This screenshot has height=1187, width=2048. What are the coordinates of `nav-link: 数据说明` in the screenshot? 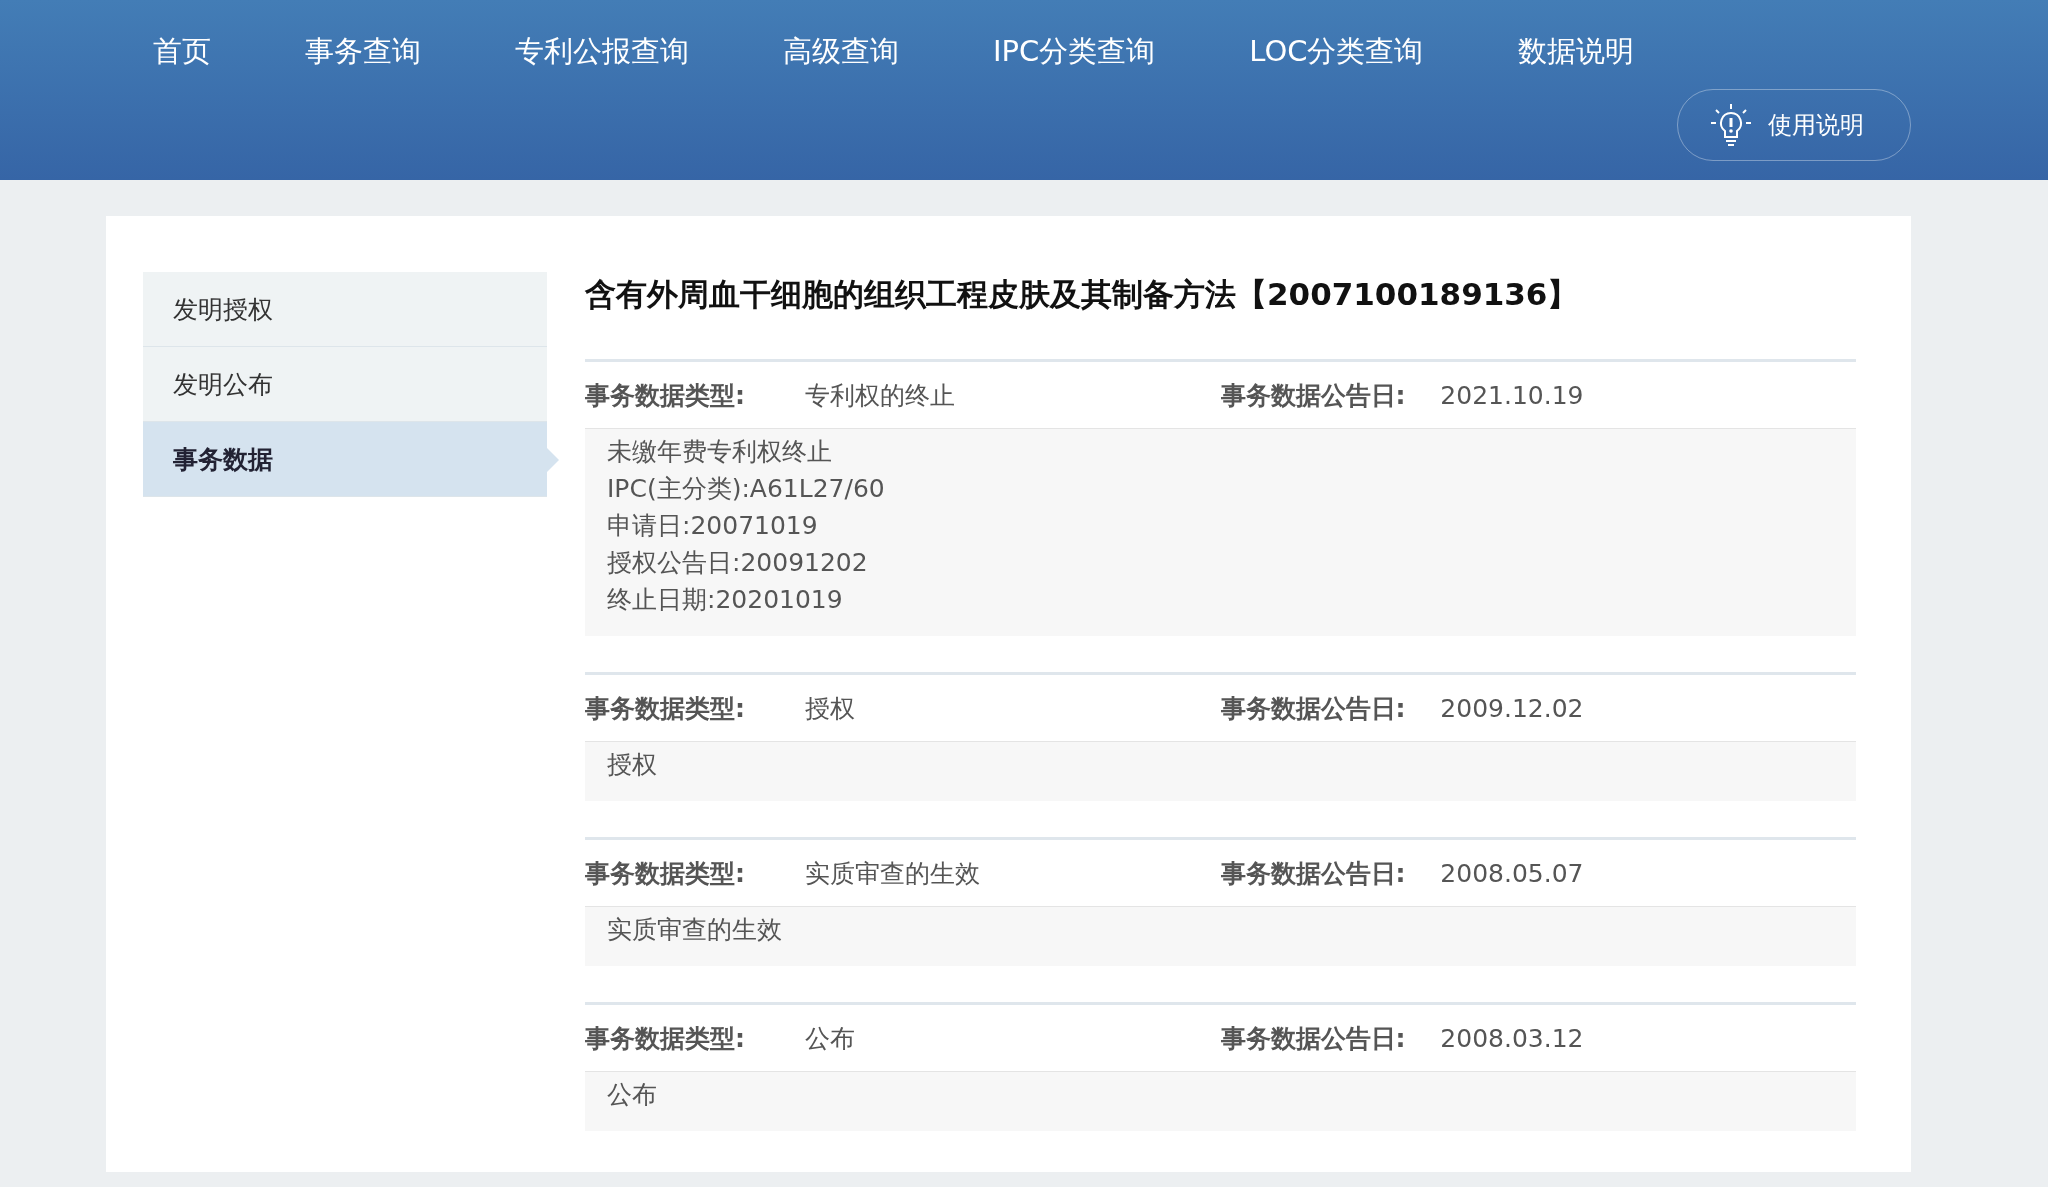 It's located at (1575, 51).